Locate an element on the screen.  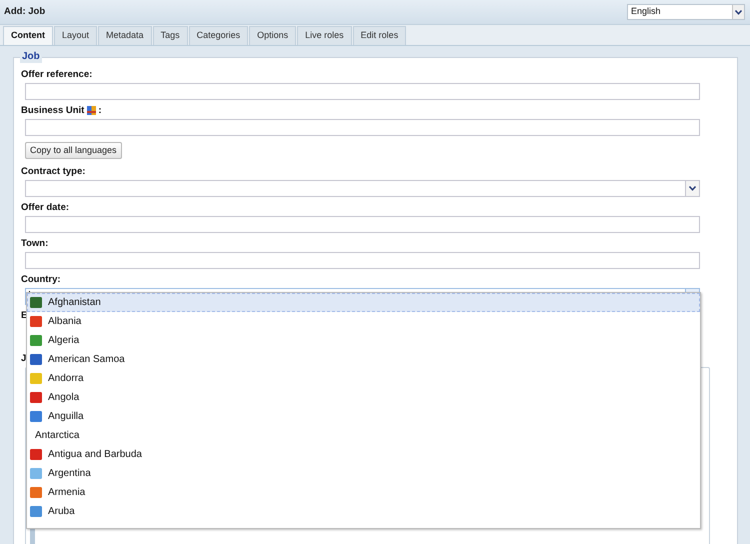
label-colon: : is located at coordinates (100, 111).